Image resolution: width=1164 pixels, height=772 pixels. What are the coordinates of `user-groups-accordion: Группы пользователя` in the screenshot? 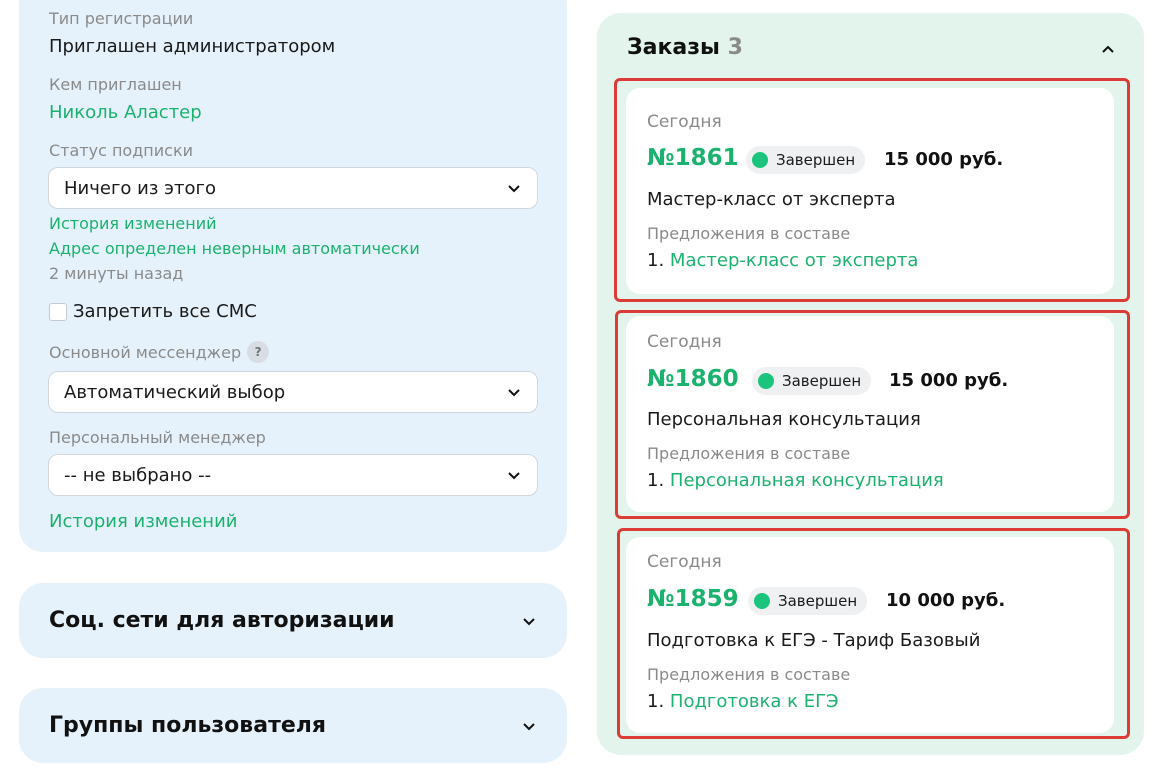 It's located at (293, 725).